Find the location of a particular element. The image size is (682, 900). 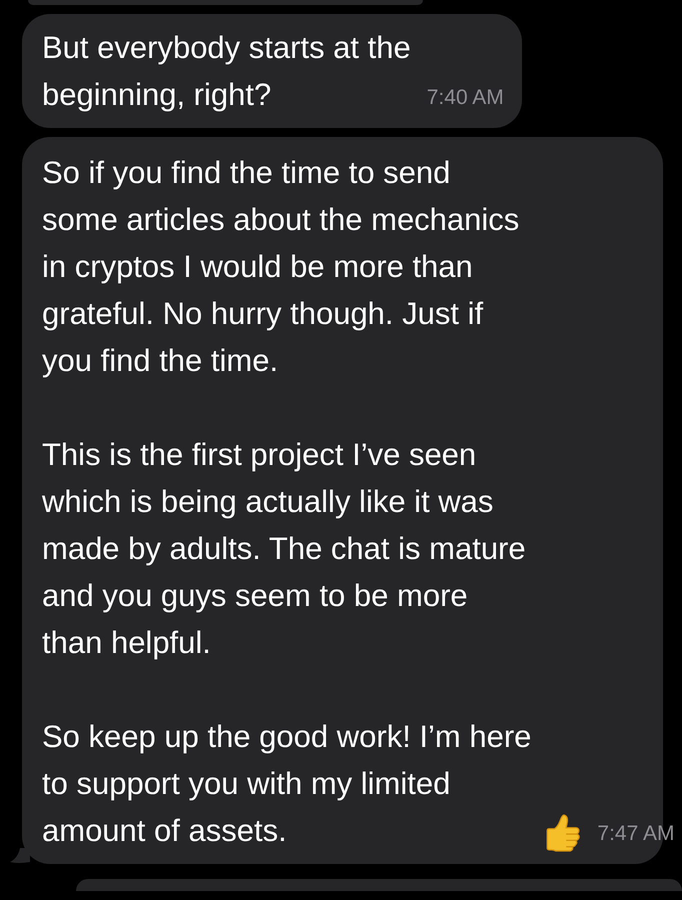

message-time: 7:47 AM is located at coordinates (635, 834).